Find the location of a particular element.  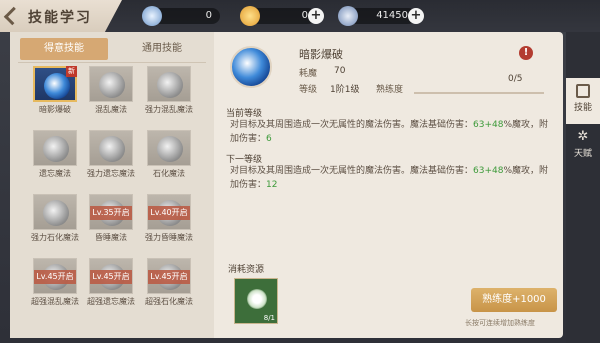

currency-silver-value: 41450 is located at coordinates (392, 15).